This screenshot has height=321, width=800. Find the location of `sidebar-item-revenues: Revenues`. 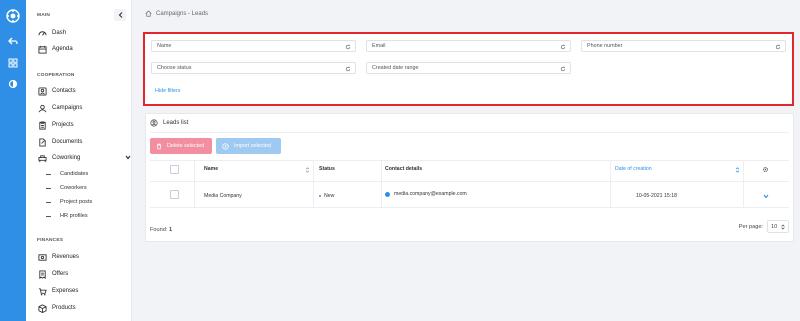

sidebar-item-revenues: Revenues is located at coordinates (58, 257).